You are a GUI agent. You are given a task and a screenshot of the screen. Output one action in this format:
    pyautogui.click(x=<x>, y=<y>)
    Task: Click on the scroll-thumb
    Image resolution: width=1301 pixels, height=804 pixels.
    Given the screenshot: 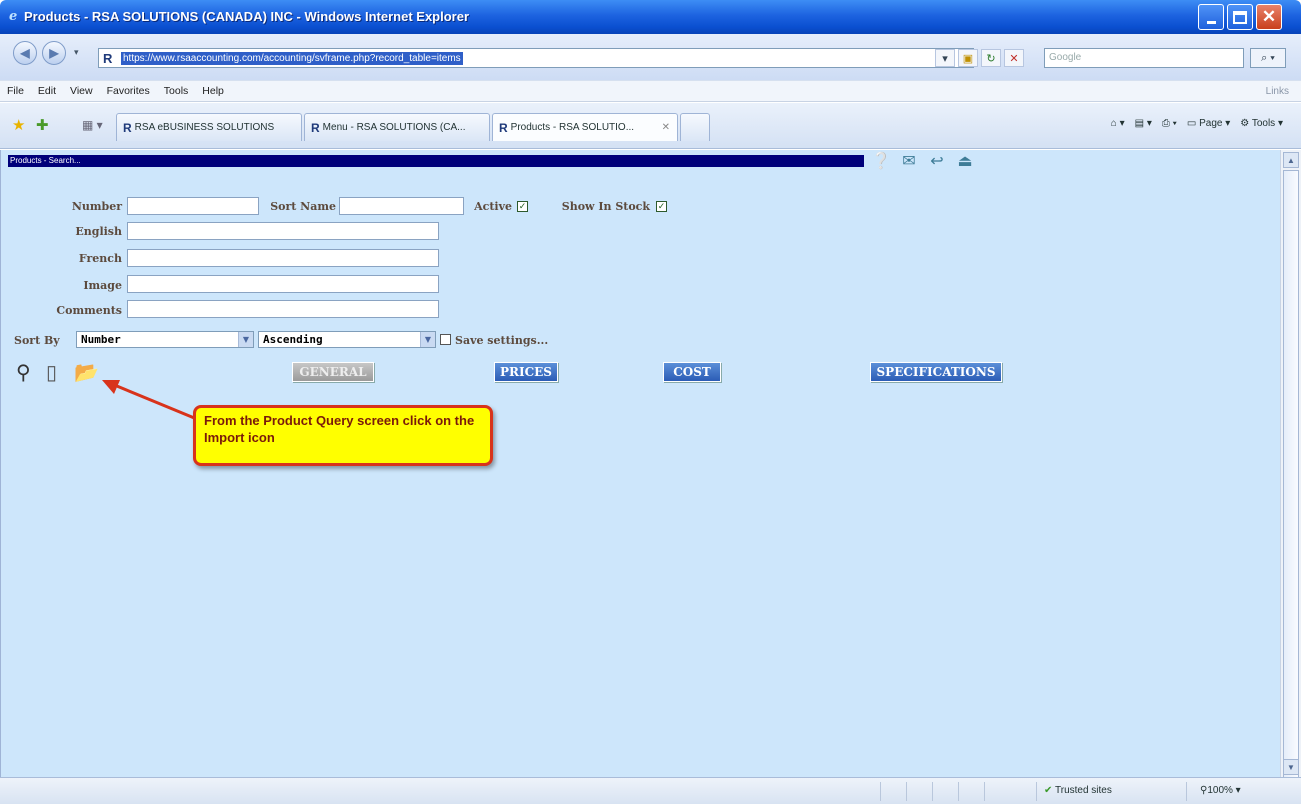 What is the action you would take?
    pyautogui.click(x=1291, y=476)
    